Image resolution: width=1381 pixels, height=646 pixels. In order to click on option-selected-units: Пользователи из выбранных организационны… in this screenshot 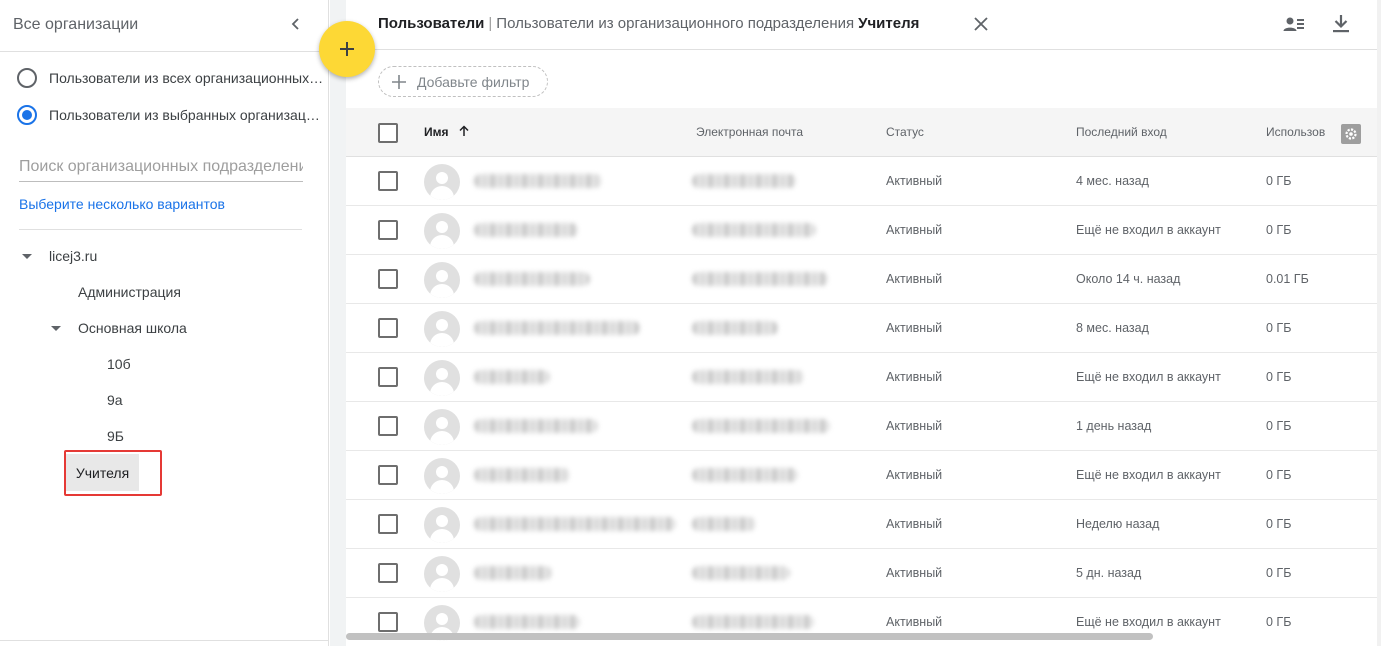, I will do `click(171, 115)`.